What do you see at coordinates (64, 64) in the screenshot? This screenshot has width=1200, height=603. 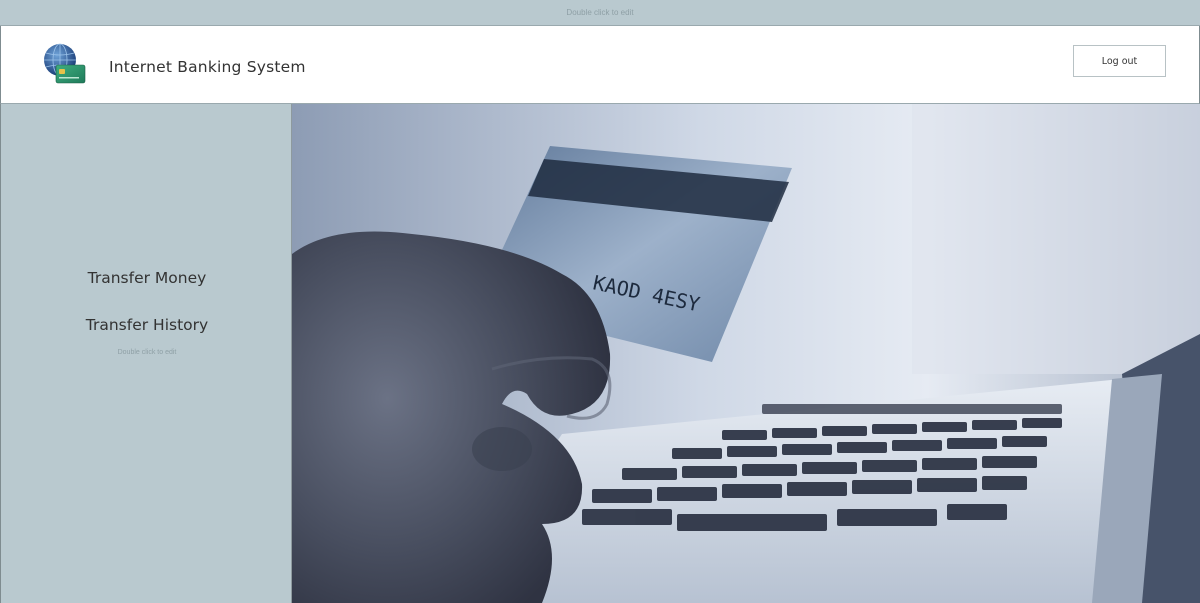 I see `bank-logo-icon` at bounding box center [64, 64].